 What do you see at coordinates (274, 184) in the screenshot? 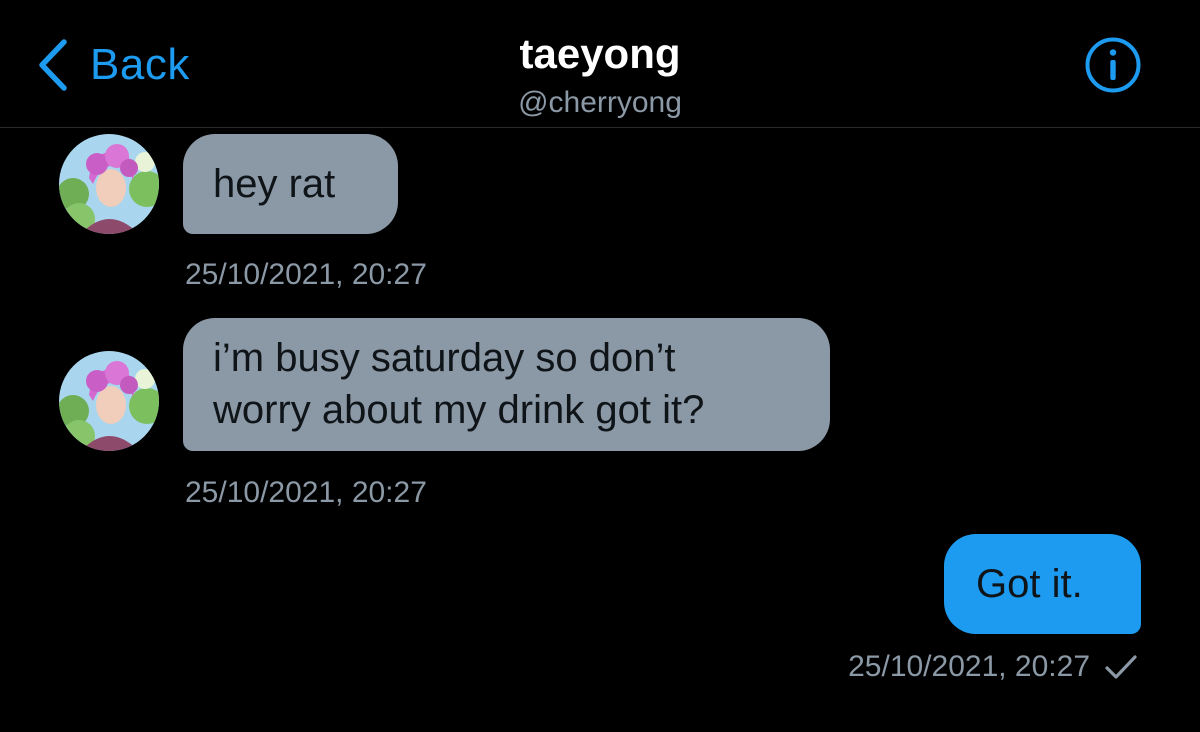
I see `message-text: hey rat` at bounding box center [274, 184].